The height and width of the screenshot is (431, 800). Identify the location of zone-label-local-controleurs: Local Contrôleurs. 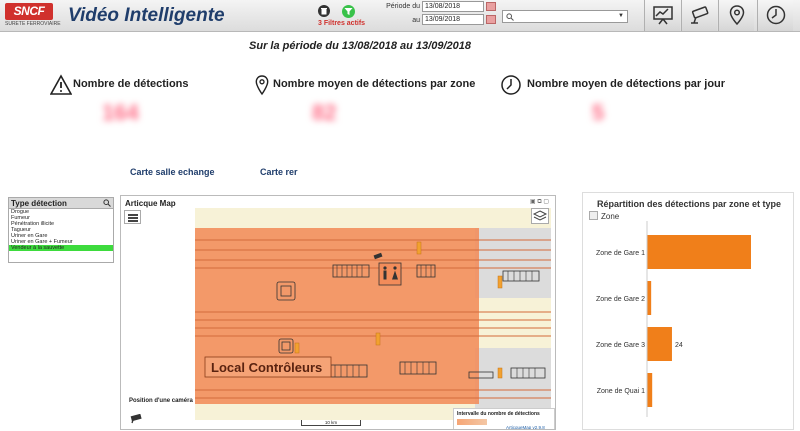
(266, 367).